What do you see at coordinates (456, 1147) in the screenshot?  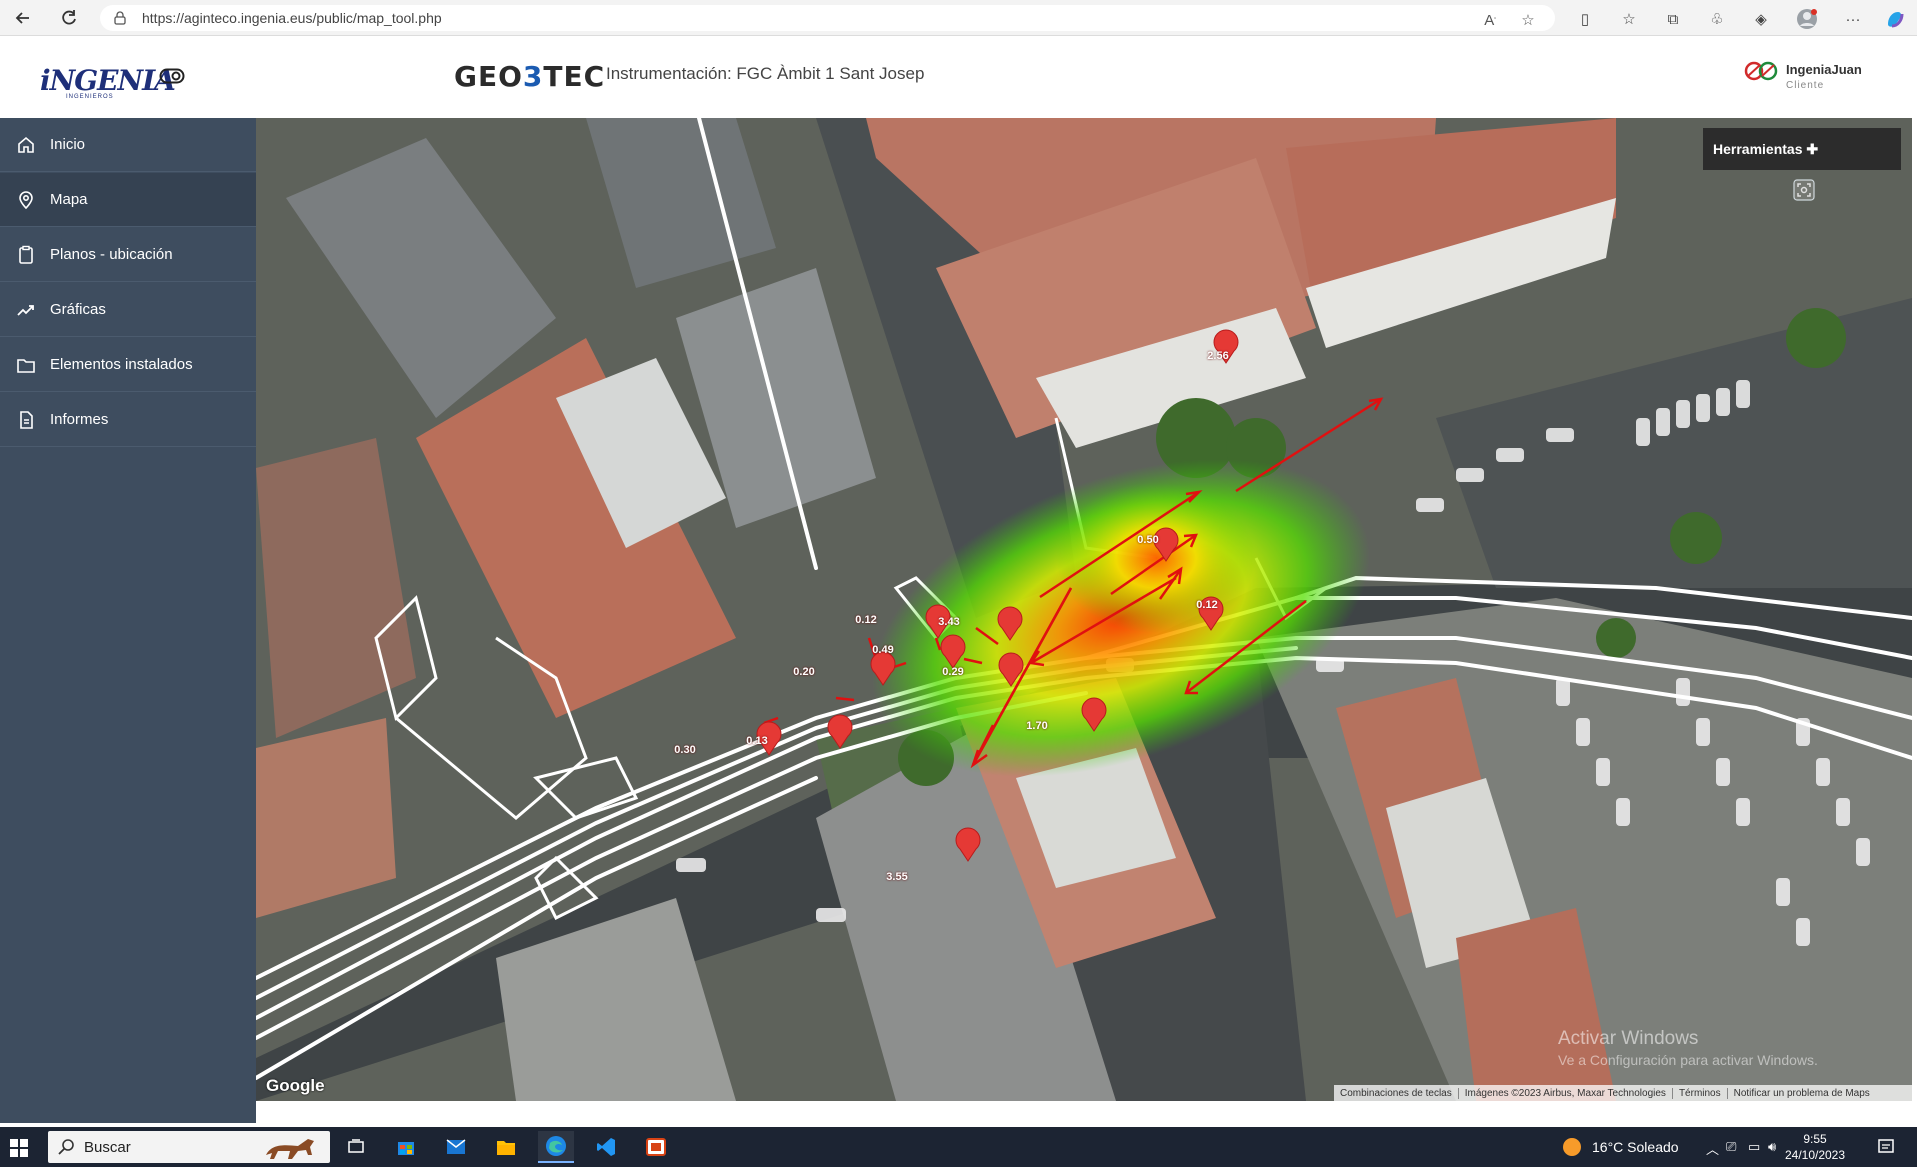 I see `mail-icon` at bounding box center [456, 1147].